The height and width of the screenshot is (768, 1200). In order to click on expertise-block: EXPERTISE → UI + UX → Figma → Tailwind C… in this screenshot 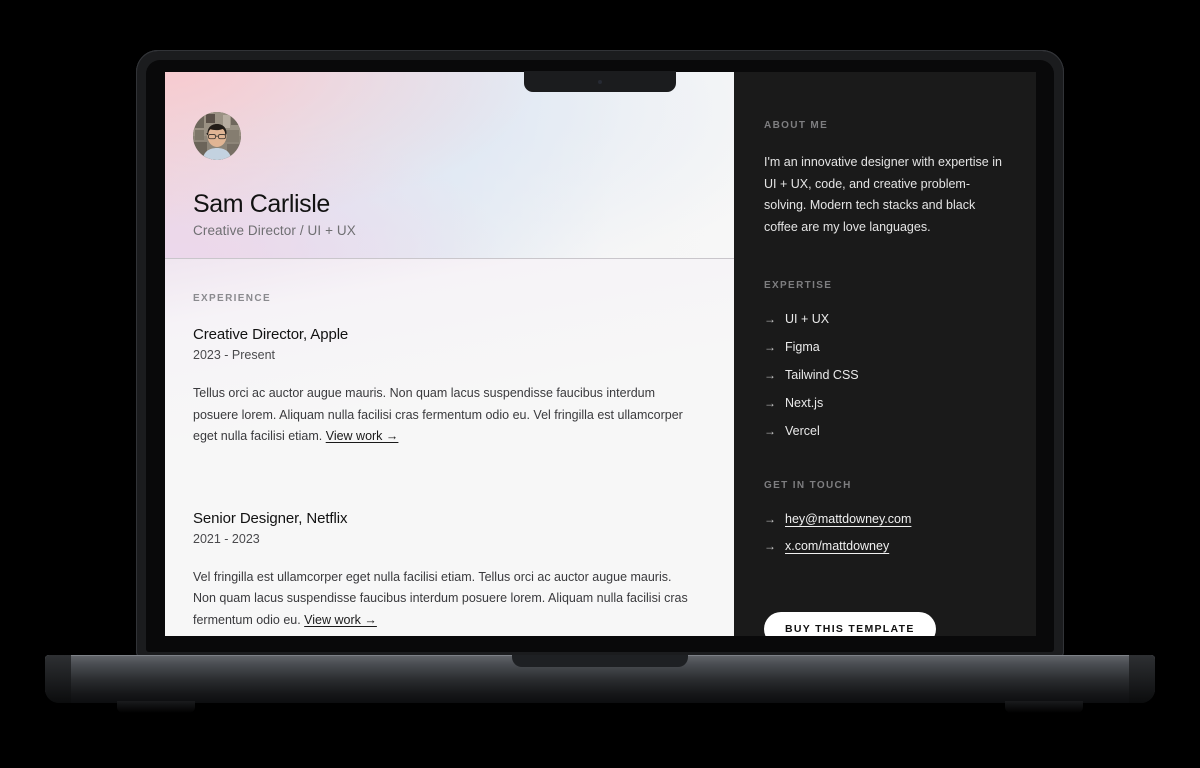, I will do `click(900, 359)`.